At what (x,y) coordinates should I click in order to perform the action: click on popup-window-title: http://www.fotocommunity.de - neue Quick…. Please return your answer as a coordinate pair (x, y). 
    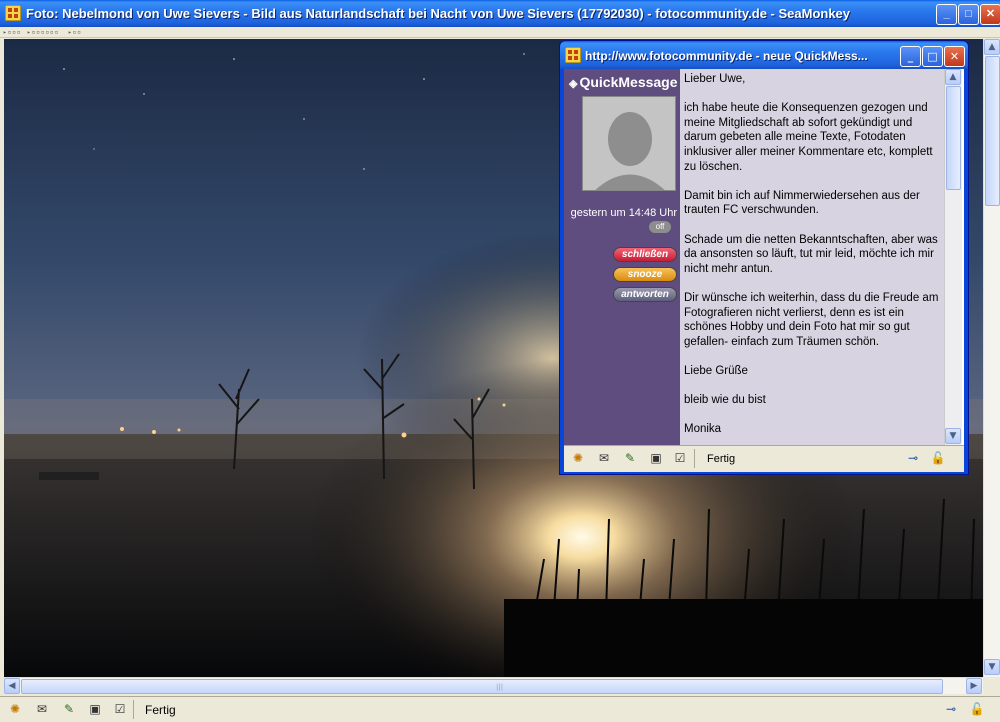
    Looking at the image, I should click on (726, 56).